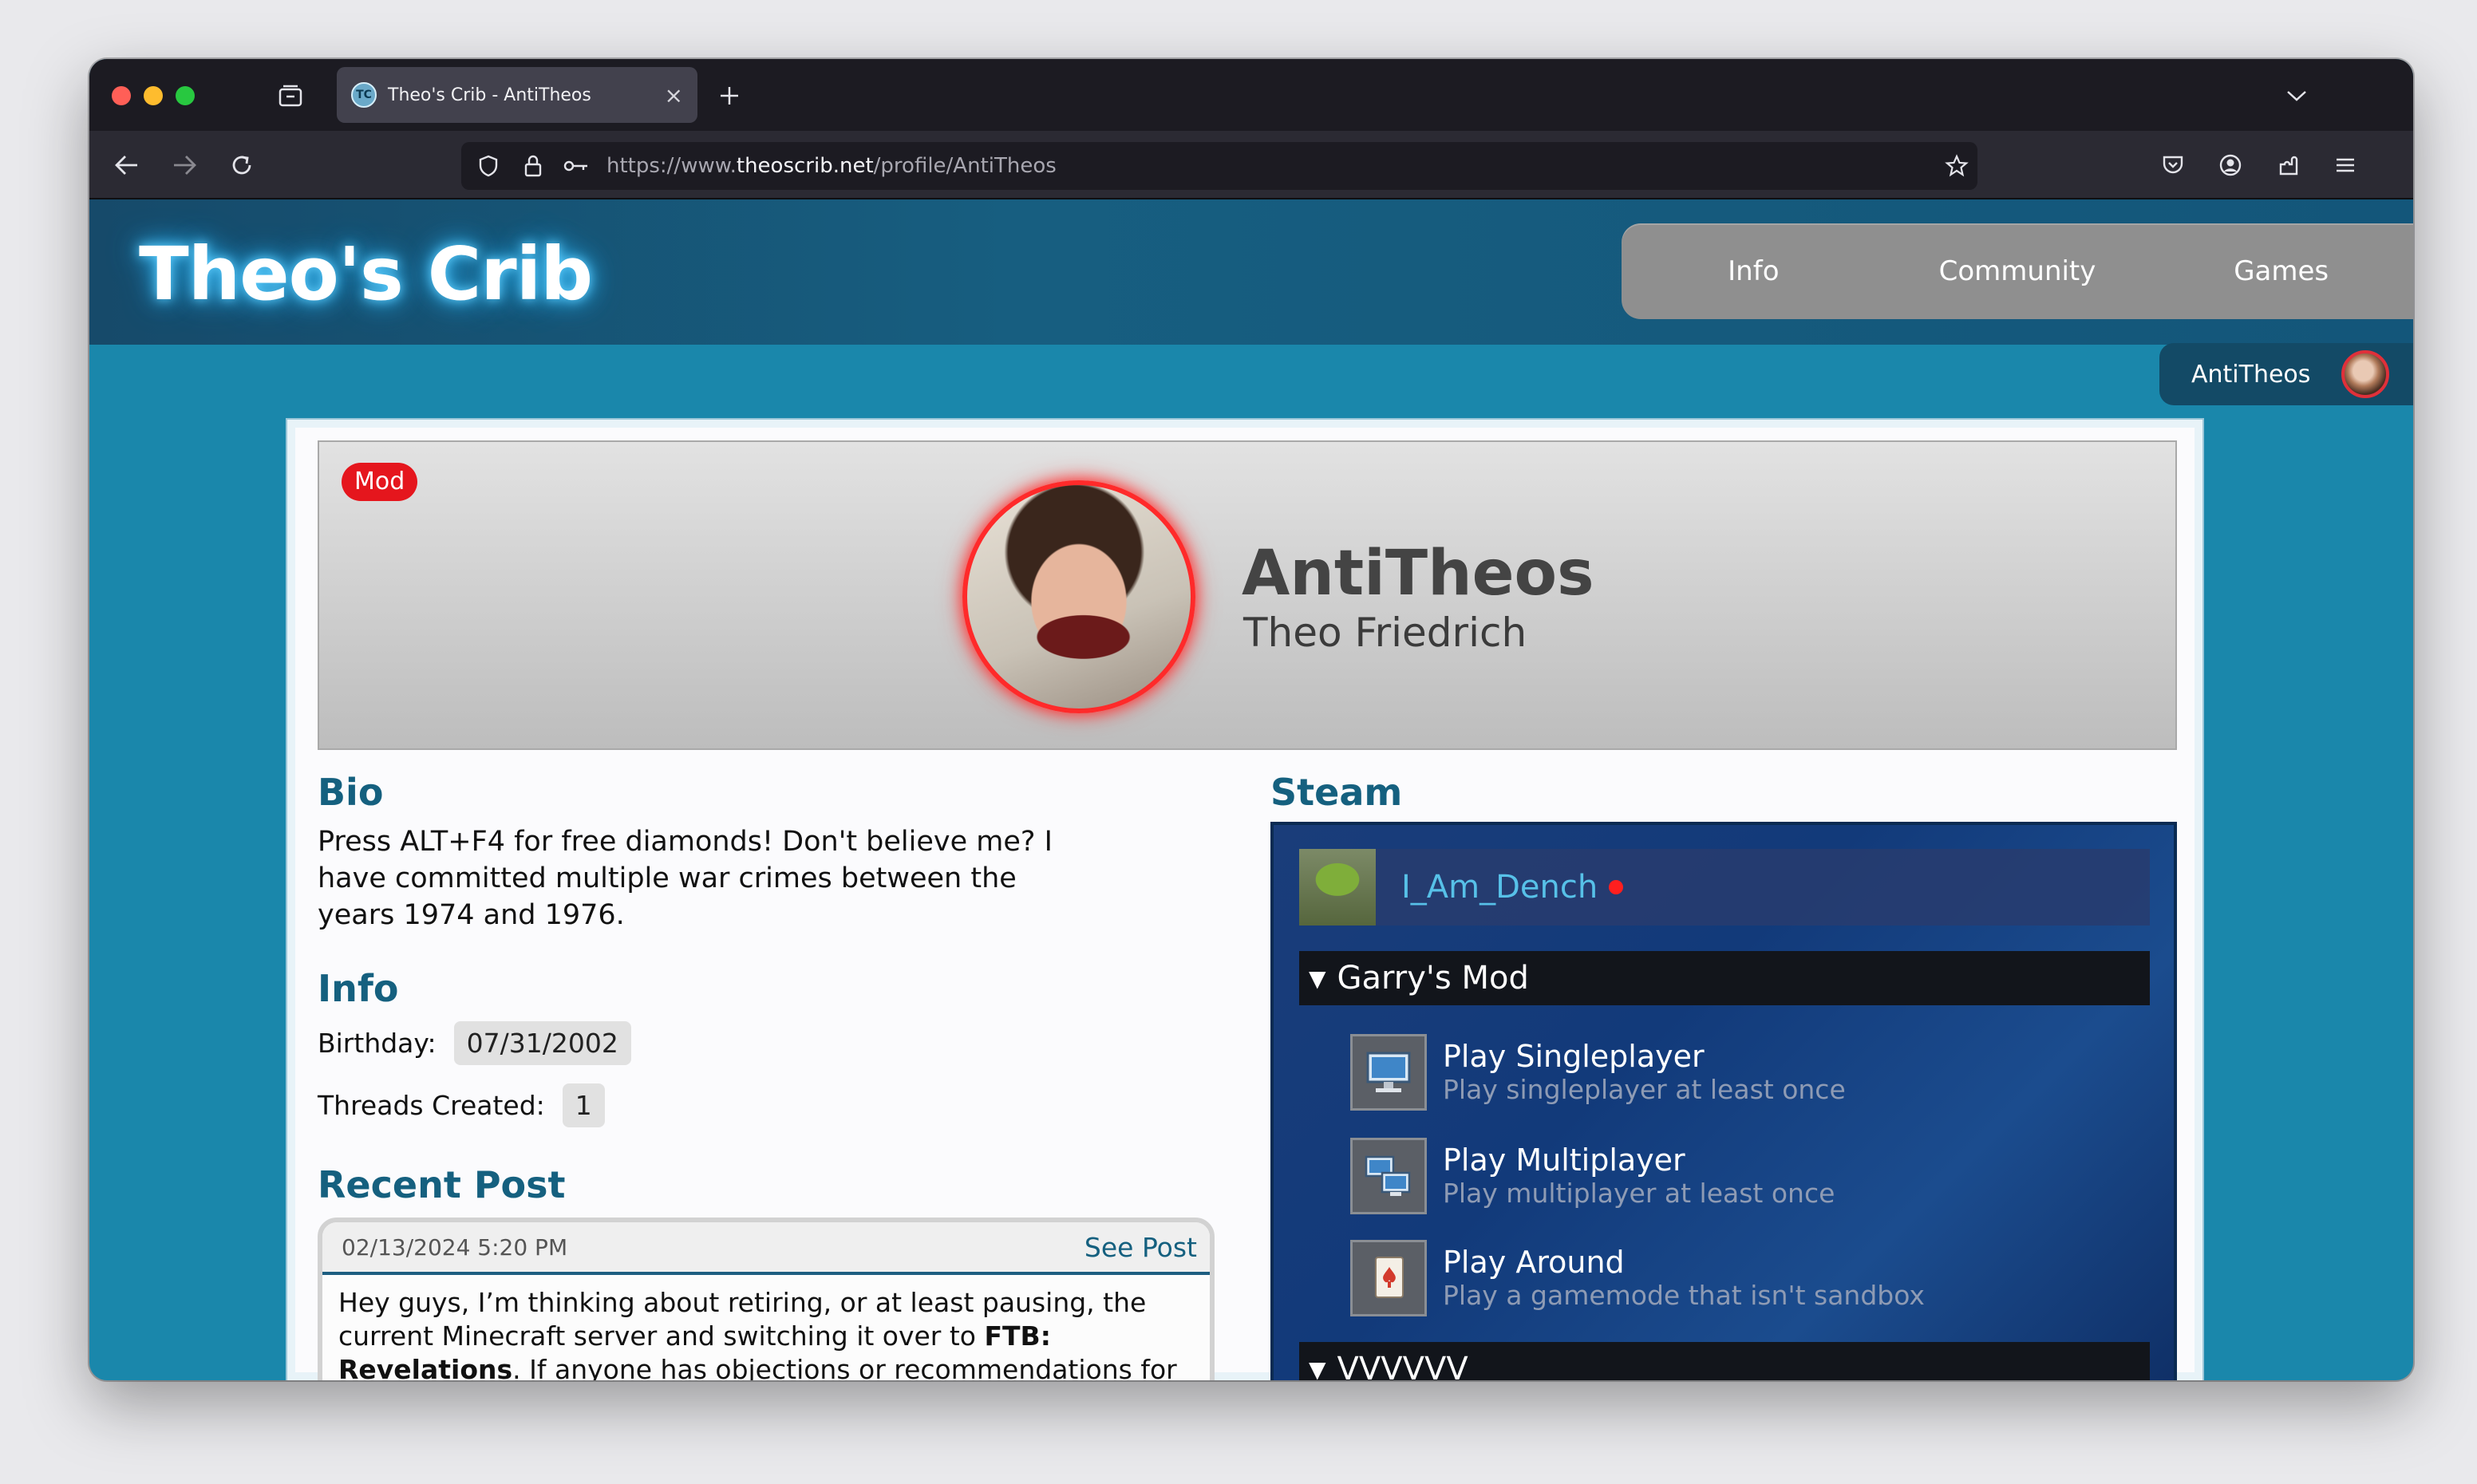  Describe the element at coordinates (766, 1248) in the screenshot. I see `post-header: 02/13/2024 5:20 PM See Post` at that location.